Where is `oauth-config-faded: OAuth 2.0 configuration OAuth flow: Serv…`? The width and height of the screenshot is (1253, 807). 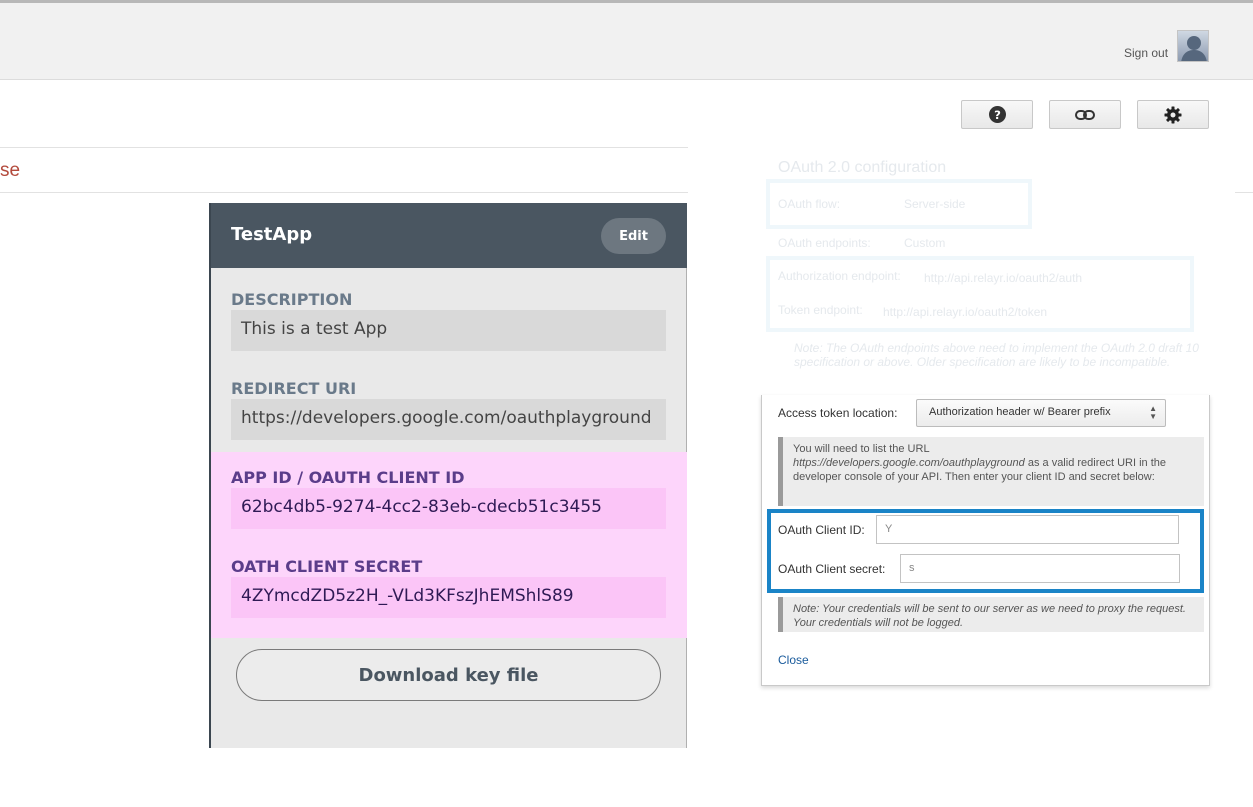 oauth-config-faded: OAuth 2.0 configuration OAuth flow: Serv… is located at coordinates (961, 270).